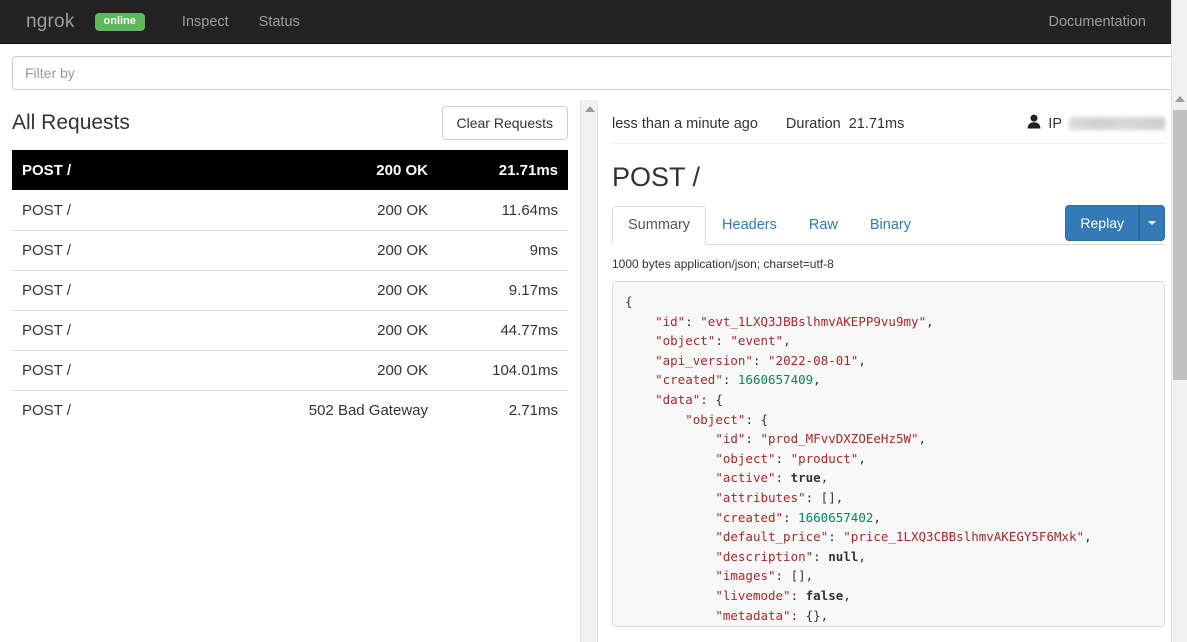 The image size is (1187, 642). I want to click on replay-button: Replay, so click(1102, 222).